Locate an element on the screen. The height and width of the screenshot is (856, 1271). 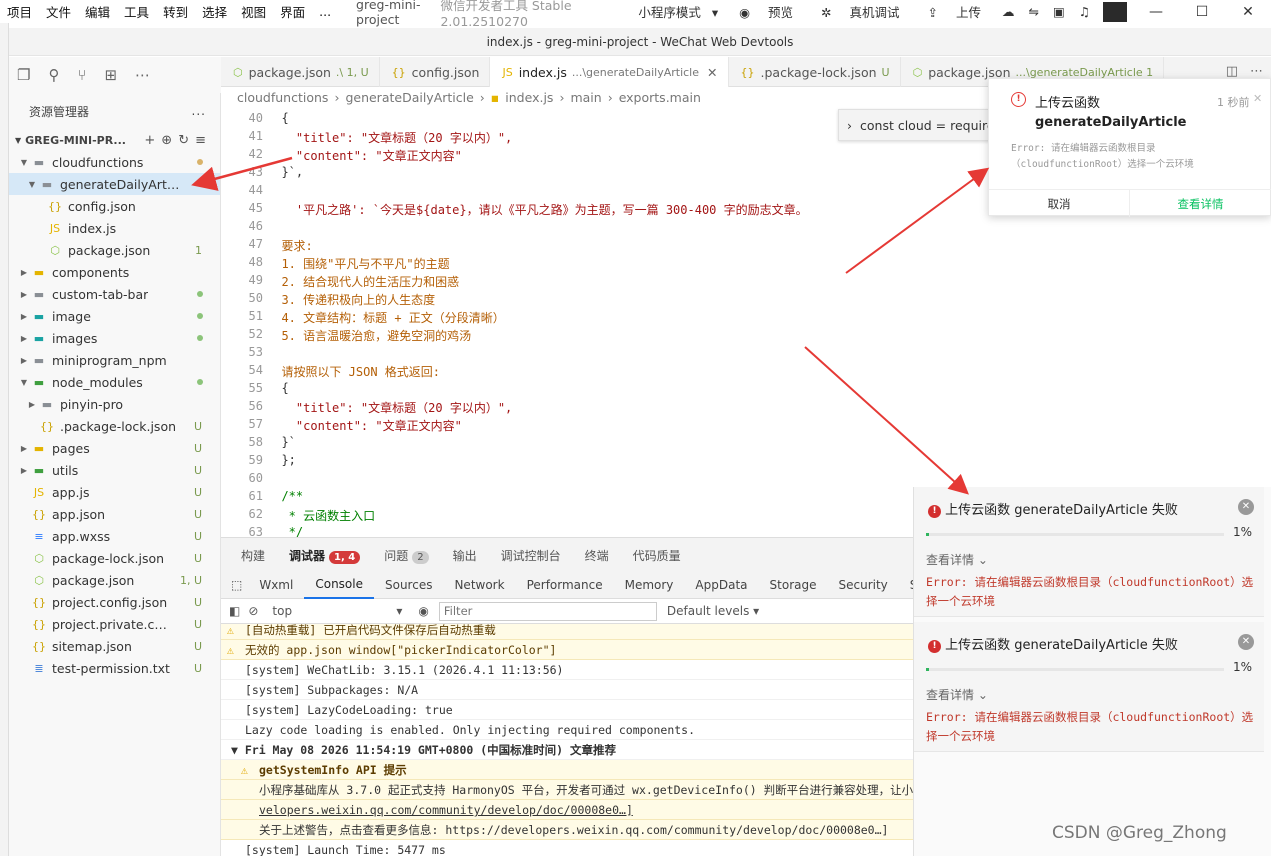
arrow-to-folder is located at coordinates (242, 173).